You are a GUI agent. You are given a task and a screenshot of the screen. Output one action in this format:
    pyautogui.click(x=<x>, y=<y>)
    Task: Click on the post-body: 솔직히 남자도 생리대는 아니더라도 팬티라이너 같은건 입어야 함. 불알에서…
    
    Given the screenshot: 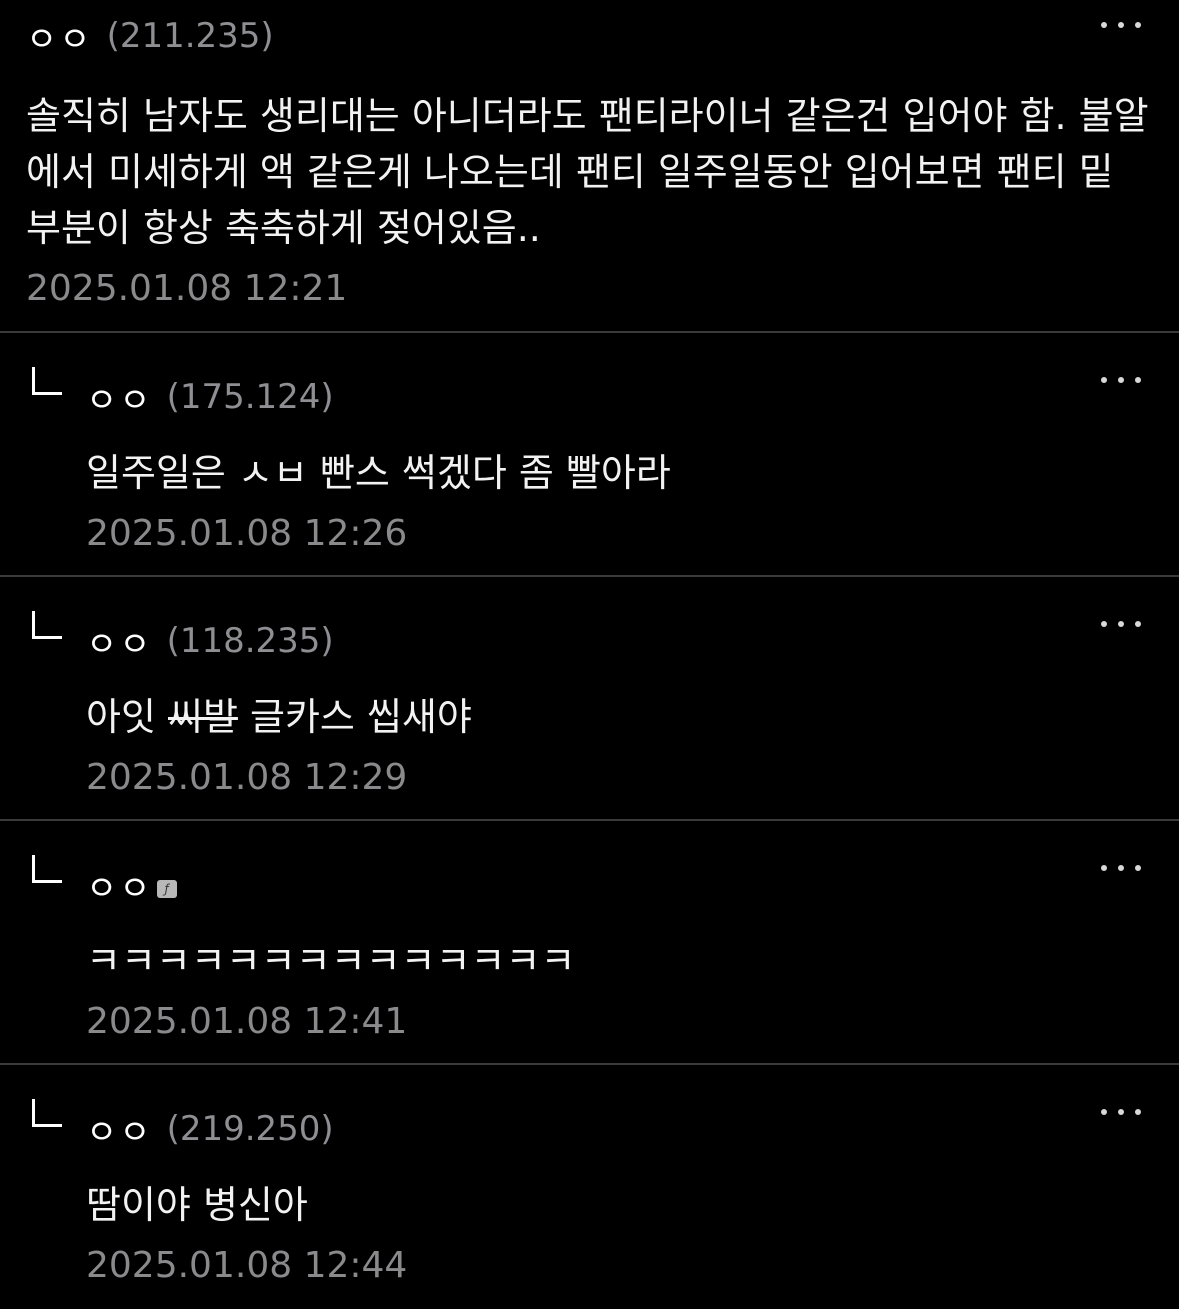 What is the action you would take?
    pyautogui.click(x=587, y=172)
    